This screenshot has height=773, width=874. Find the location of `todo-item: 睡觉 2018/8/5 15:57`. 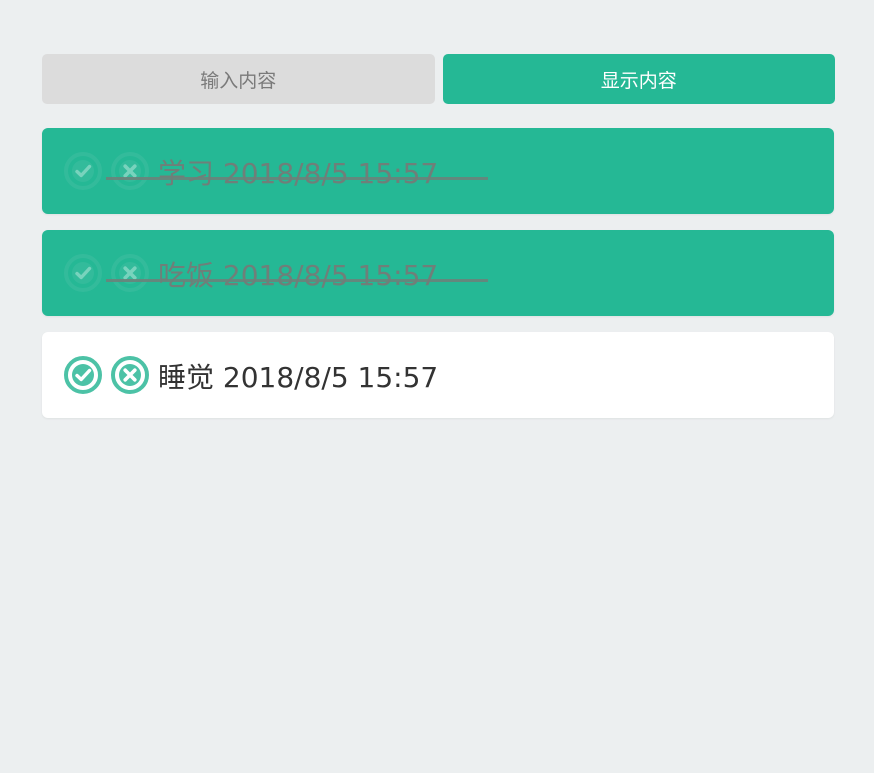

todo-item: 睡觉 2018/8/5 15:57 is located at coordinates (438, 375).